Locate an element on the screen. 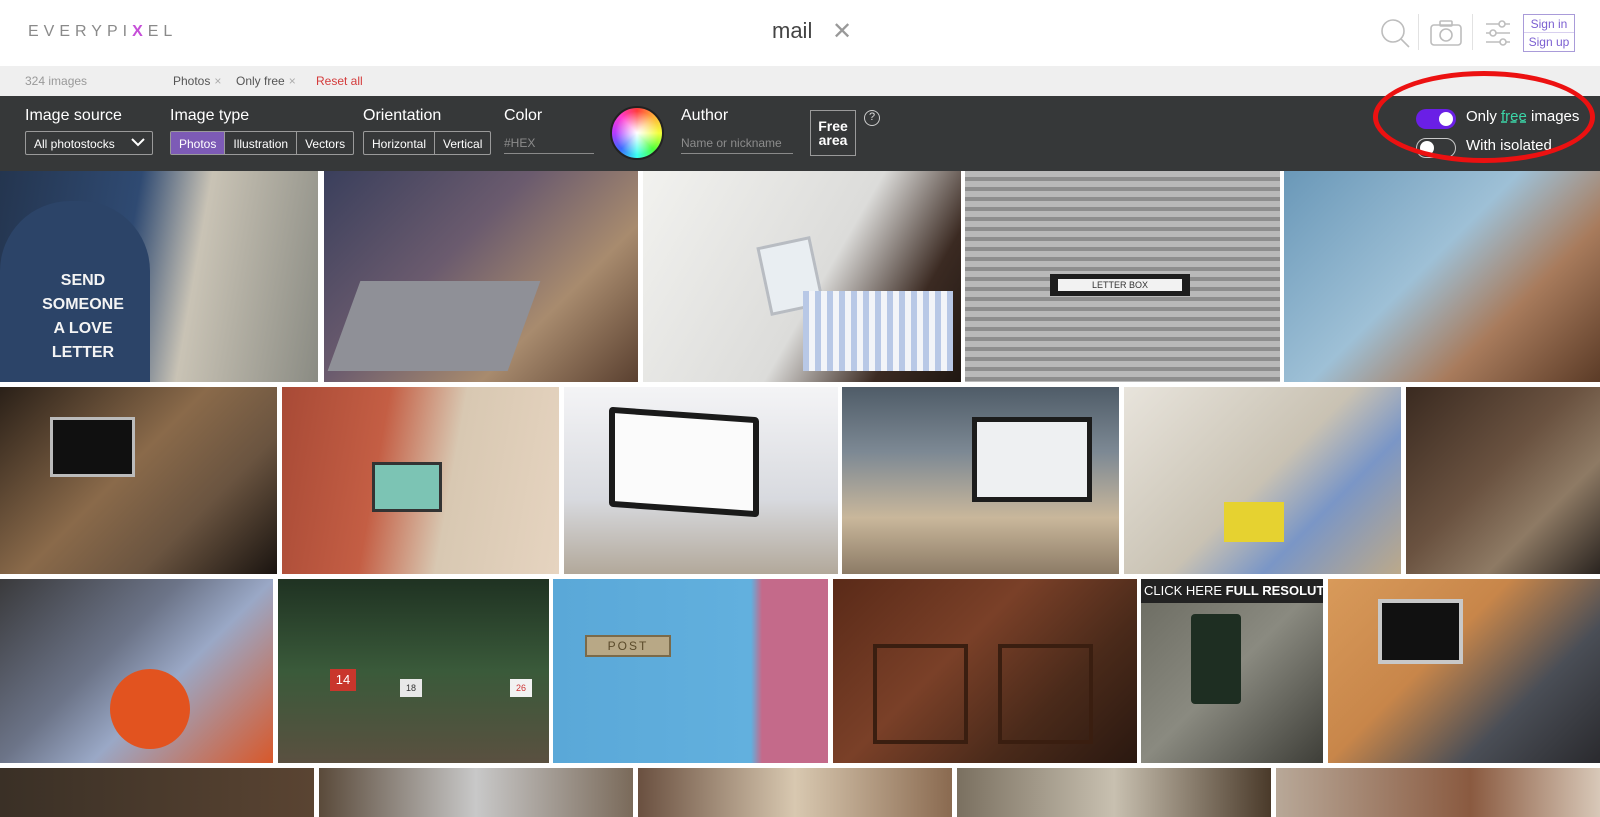  image-type-segment: Photos Illustration Vectors is located at coordinates (262, 143).